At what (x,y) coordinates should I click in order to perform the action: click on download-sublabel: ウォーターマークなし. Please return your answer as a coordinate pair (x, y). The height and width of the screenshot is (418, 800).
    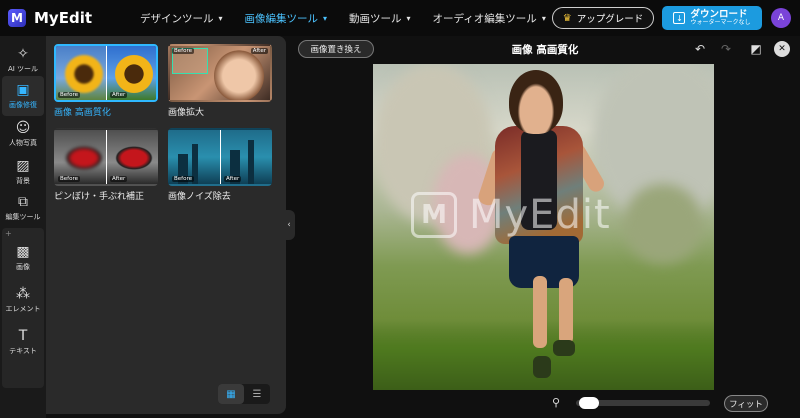
    Looking at the image, I should click on (720, 23).